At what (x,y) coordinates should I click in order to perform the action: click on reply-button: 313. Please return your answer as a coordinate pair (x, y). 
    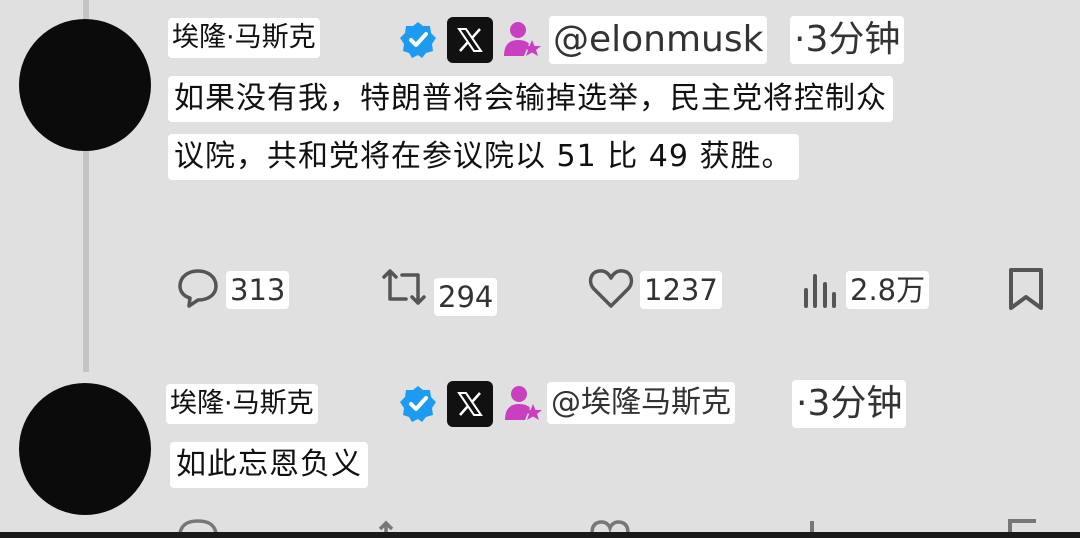
    Looking at the image, I should click on (233, 290).